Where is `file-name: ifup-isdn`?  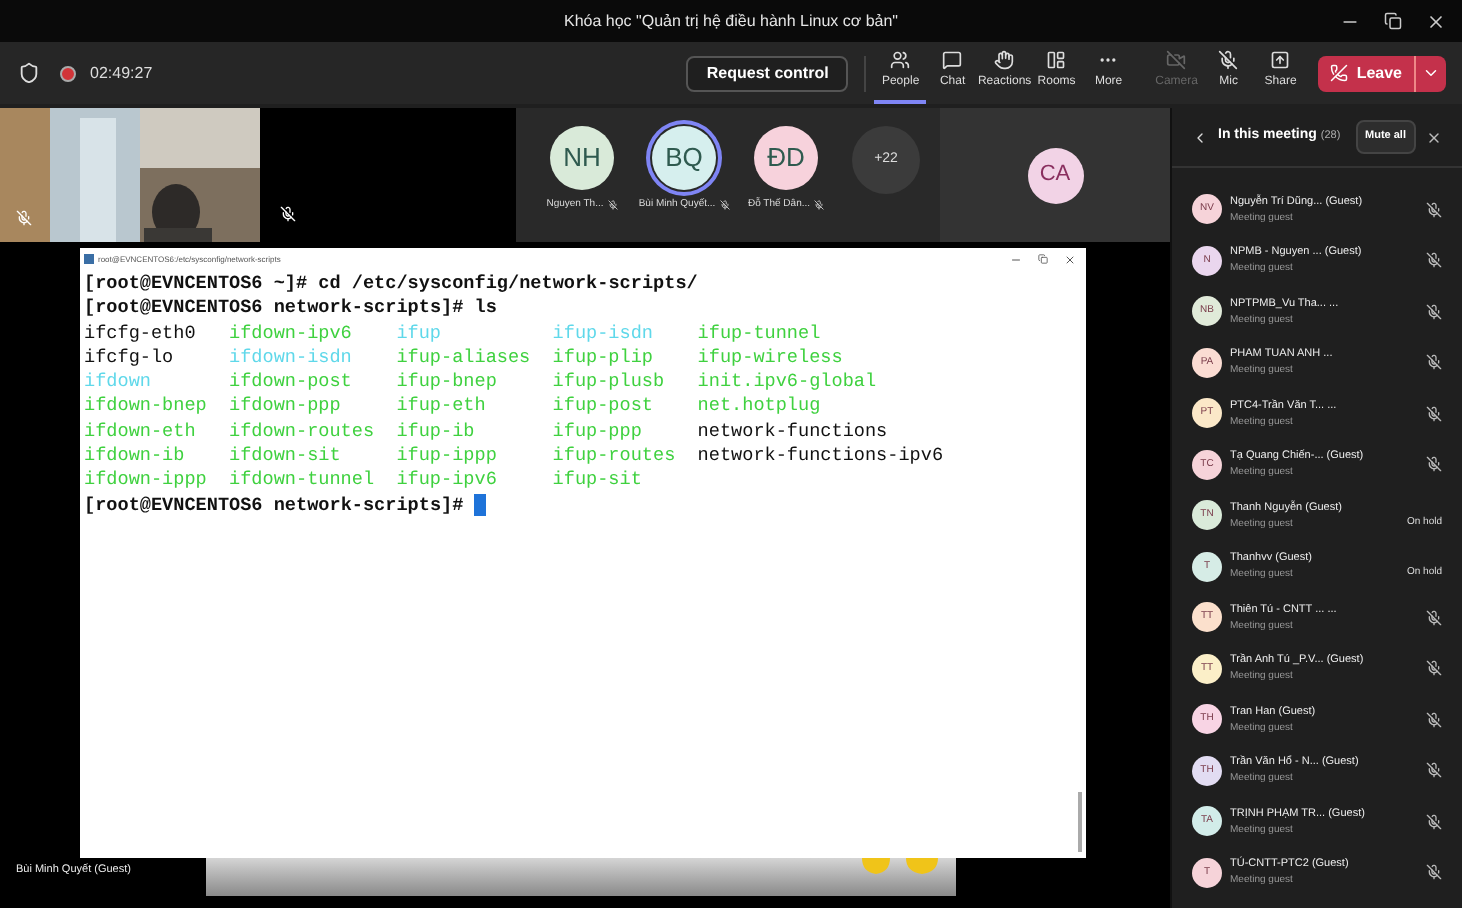 file-name: ifup-isdn is located at coordinates (602, 333).